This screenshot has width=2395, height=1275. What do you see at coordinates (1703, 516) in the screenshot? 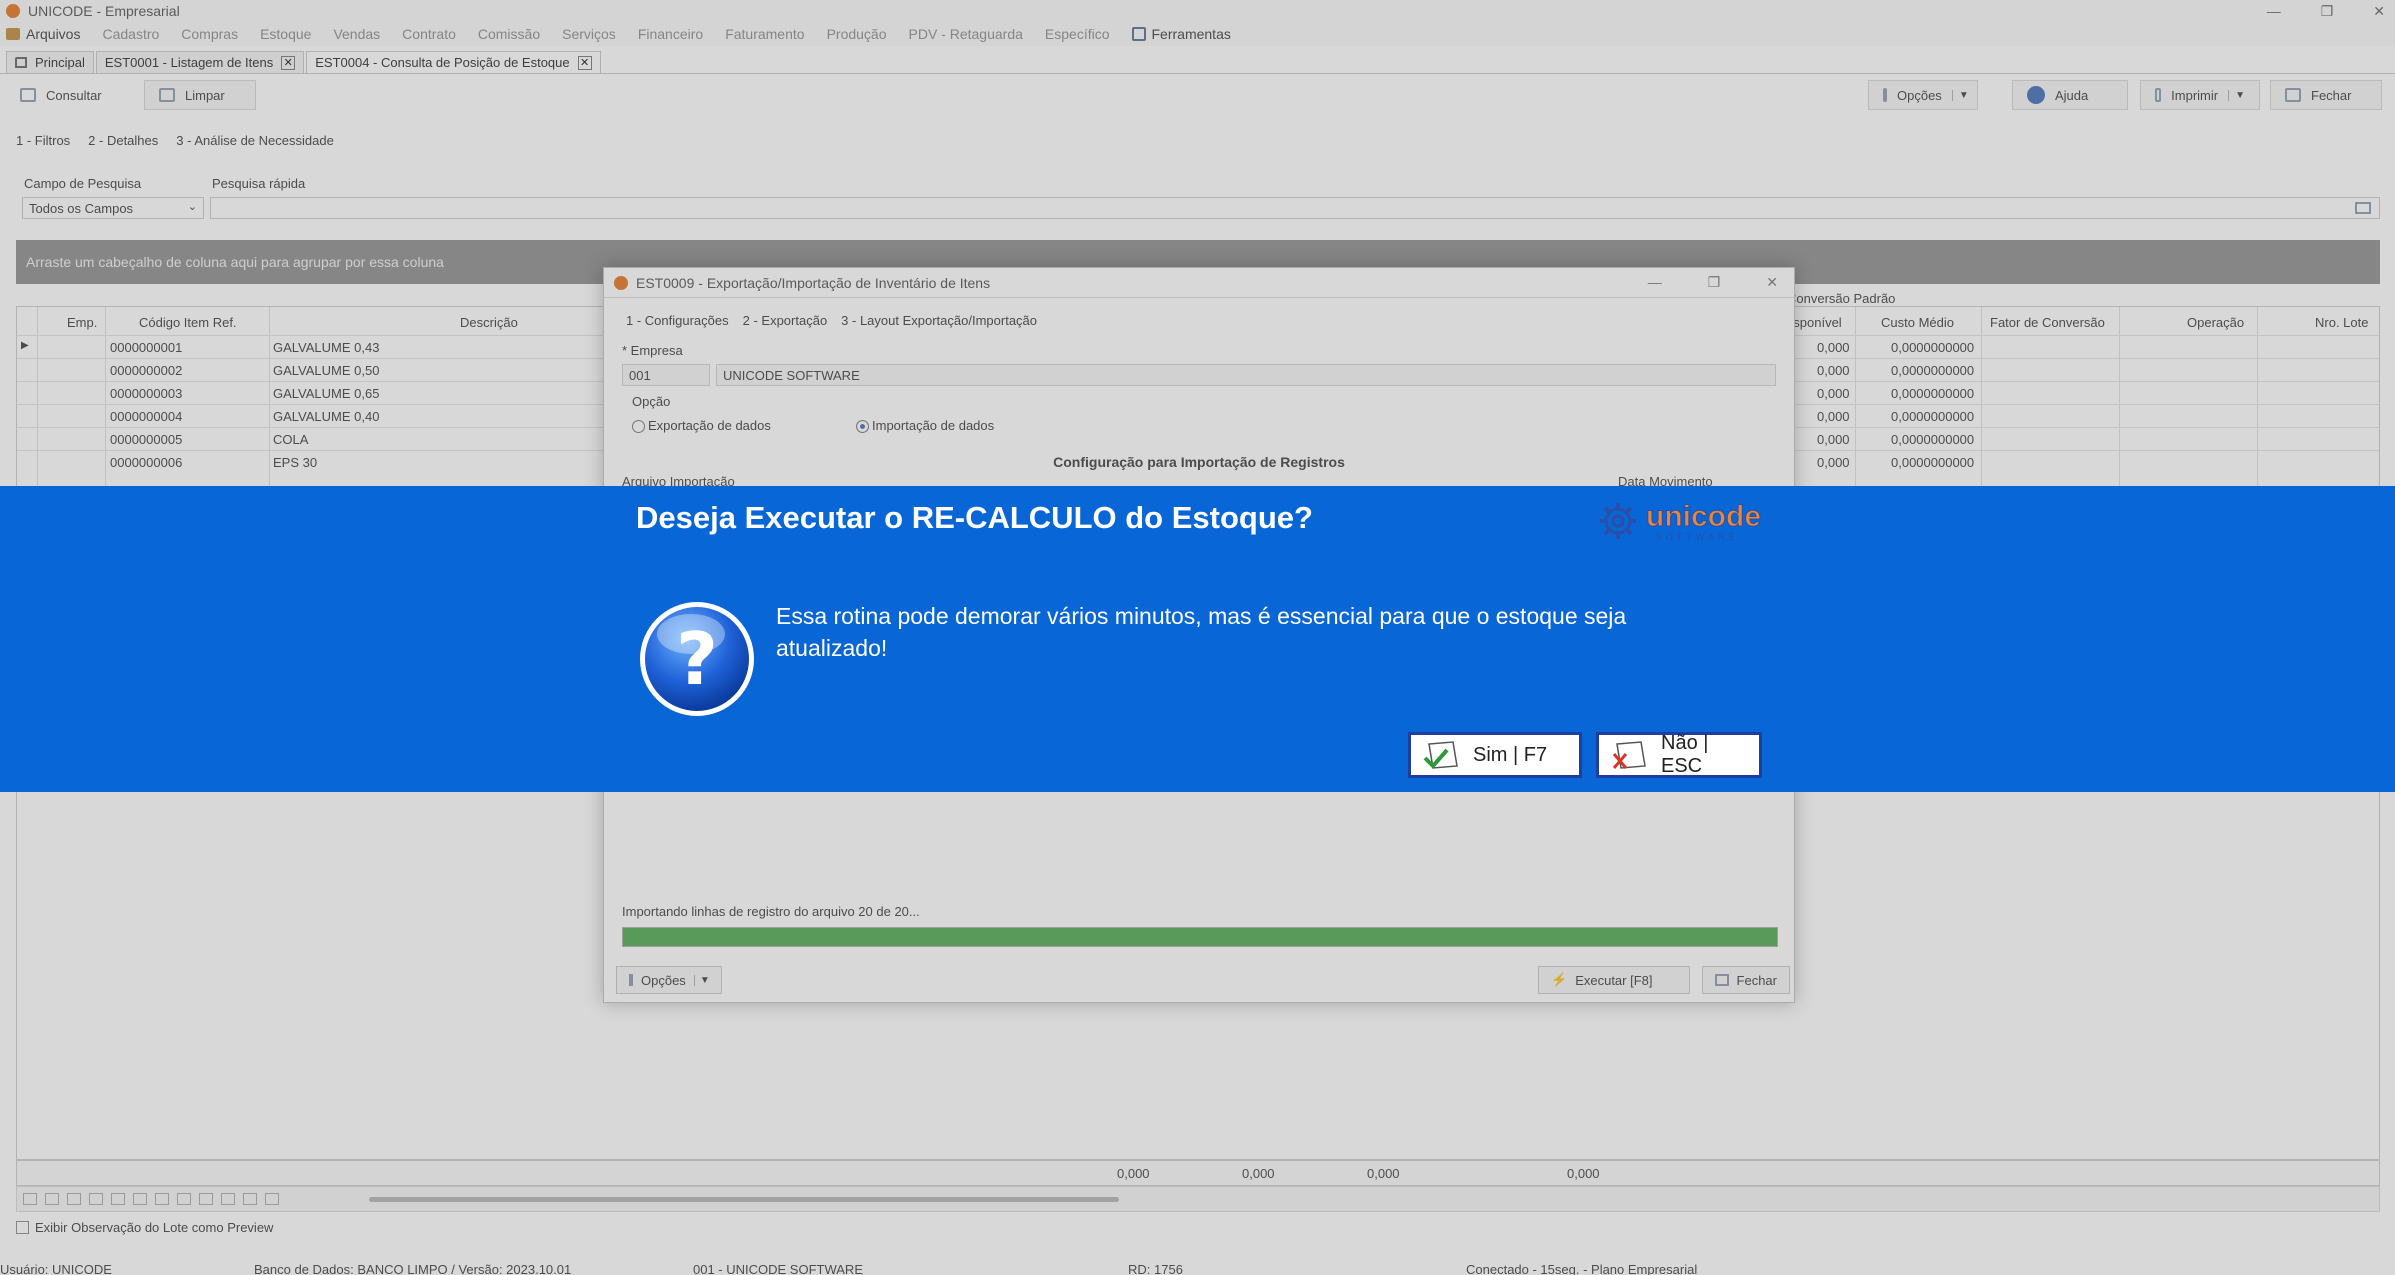
I see `logo-text: unicode` at bounding box center [1703, 516].